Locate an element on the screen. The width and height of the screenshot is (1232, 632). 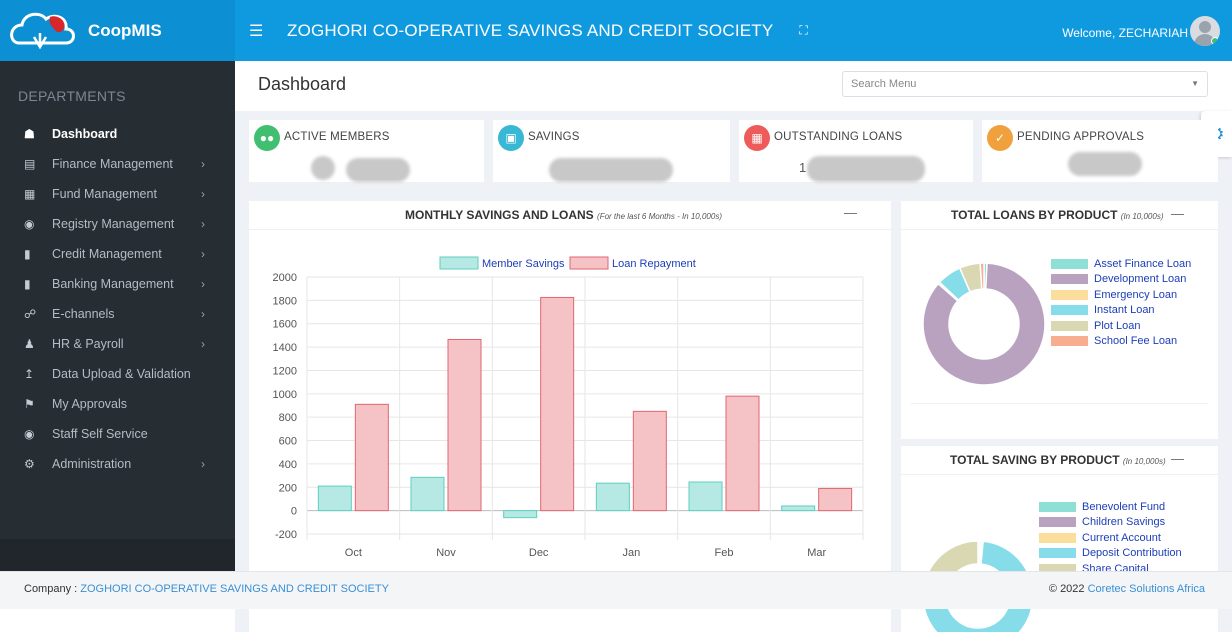
x-tick-label: Feb is located at coordinates (724, 553).